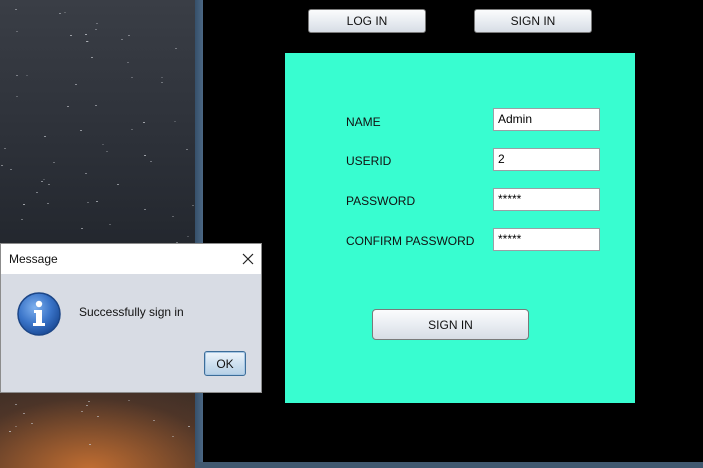 The width and height of the screenshot is (703, 468). Describe the element at coordinates (546, 239) in the screenshot. I see `confirm-password-field: *****` at that location.